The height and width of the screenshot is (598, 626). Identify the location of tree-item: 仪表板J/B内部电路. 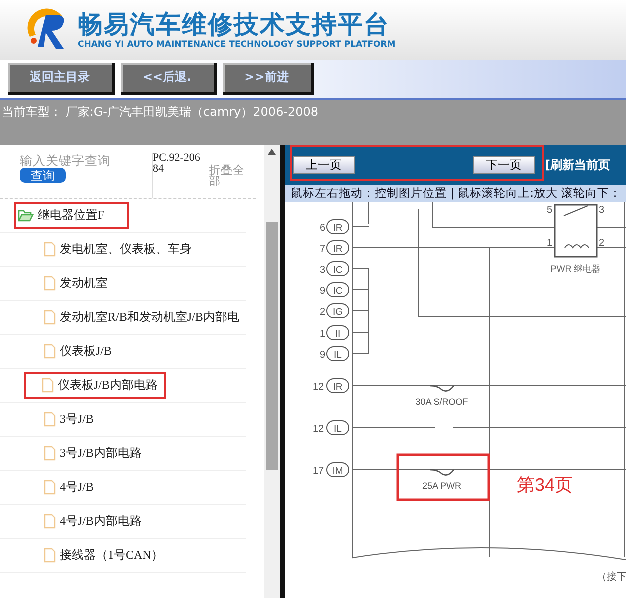
(95, 385).